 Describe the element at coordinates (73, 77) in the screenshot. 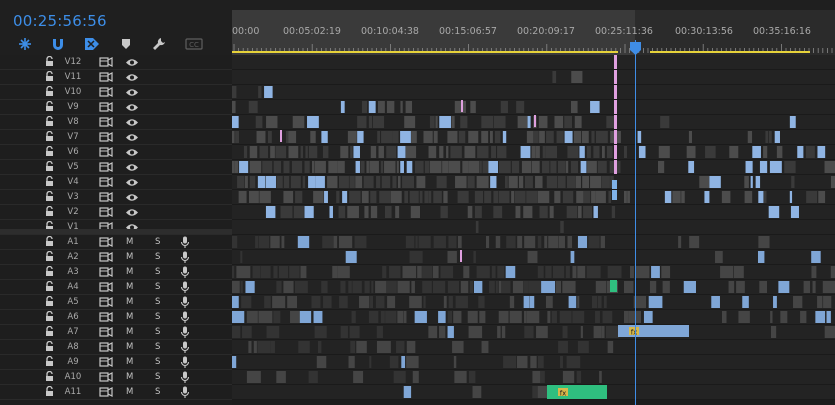

I see `track-name: V11` at that location.